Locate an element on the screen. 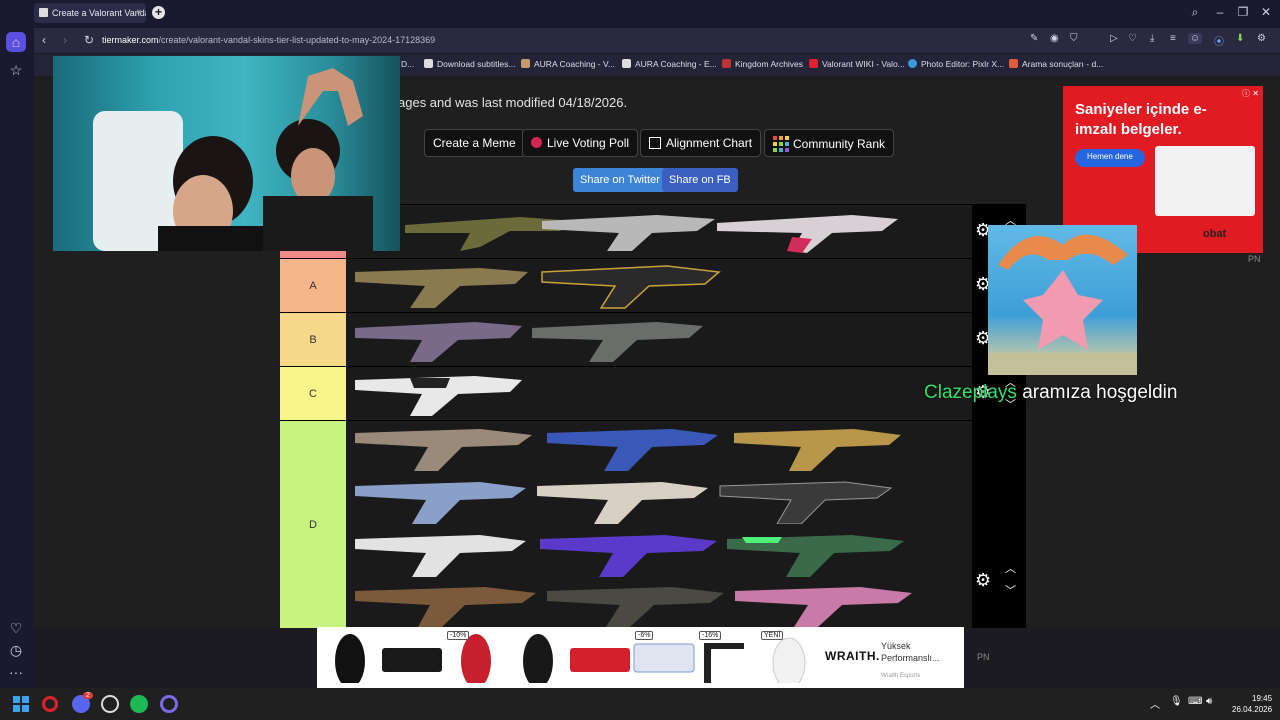 Image resolution: width=1280 pixels, height=720 pixels. more-icon: ··· is located at coordinates (16, 672).